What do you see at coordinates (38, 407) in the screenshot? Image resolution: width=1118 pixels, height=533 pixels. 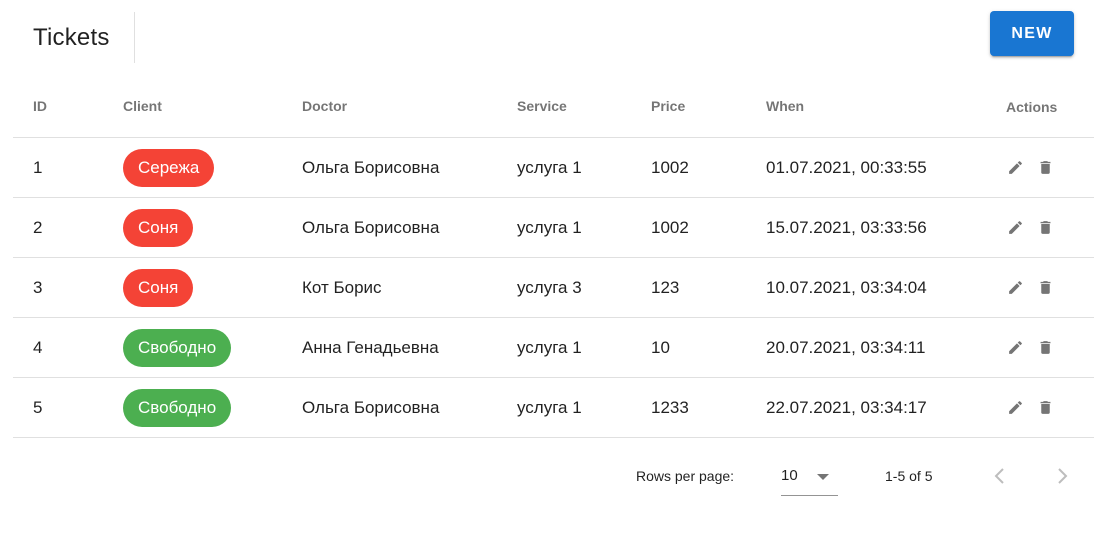 I see `cell-id: 5` at bounding box center [38, 407].